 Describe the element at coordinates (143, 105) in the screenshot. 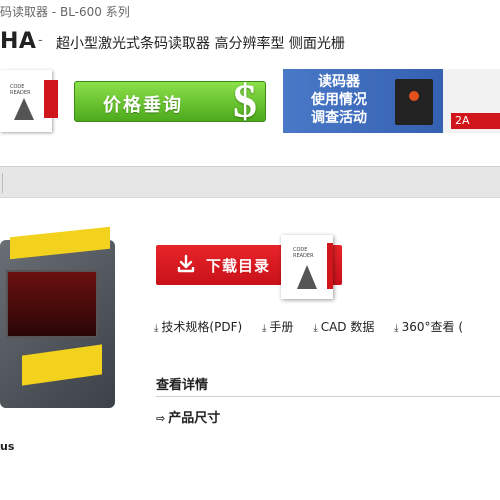

I see `price-inquiry-label: 价格垂询` at that location.